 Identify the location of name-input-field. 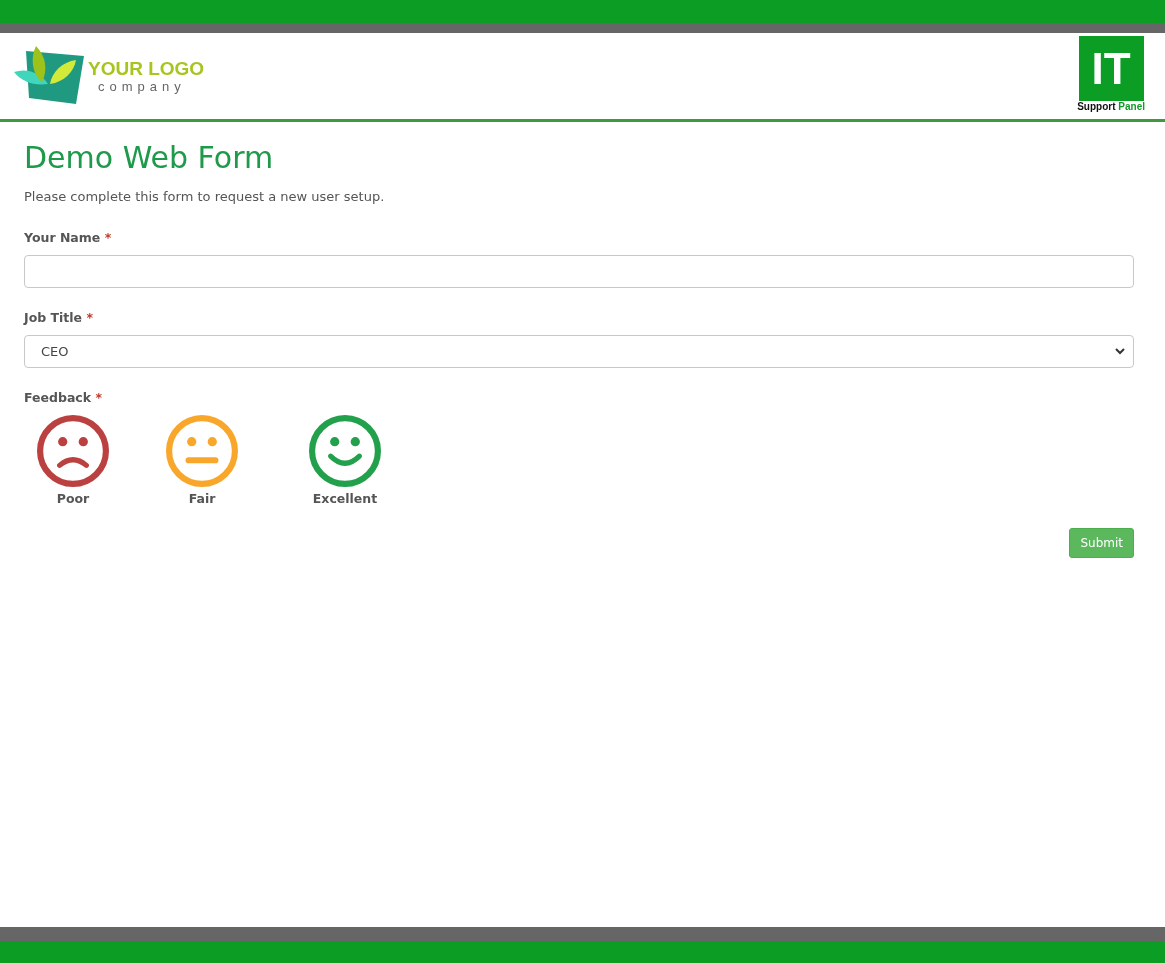
(579, 271).